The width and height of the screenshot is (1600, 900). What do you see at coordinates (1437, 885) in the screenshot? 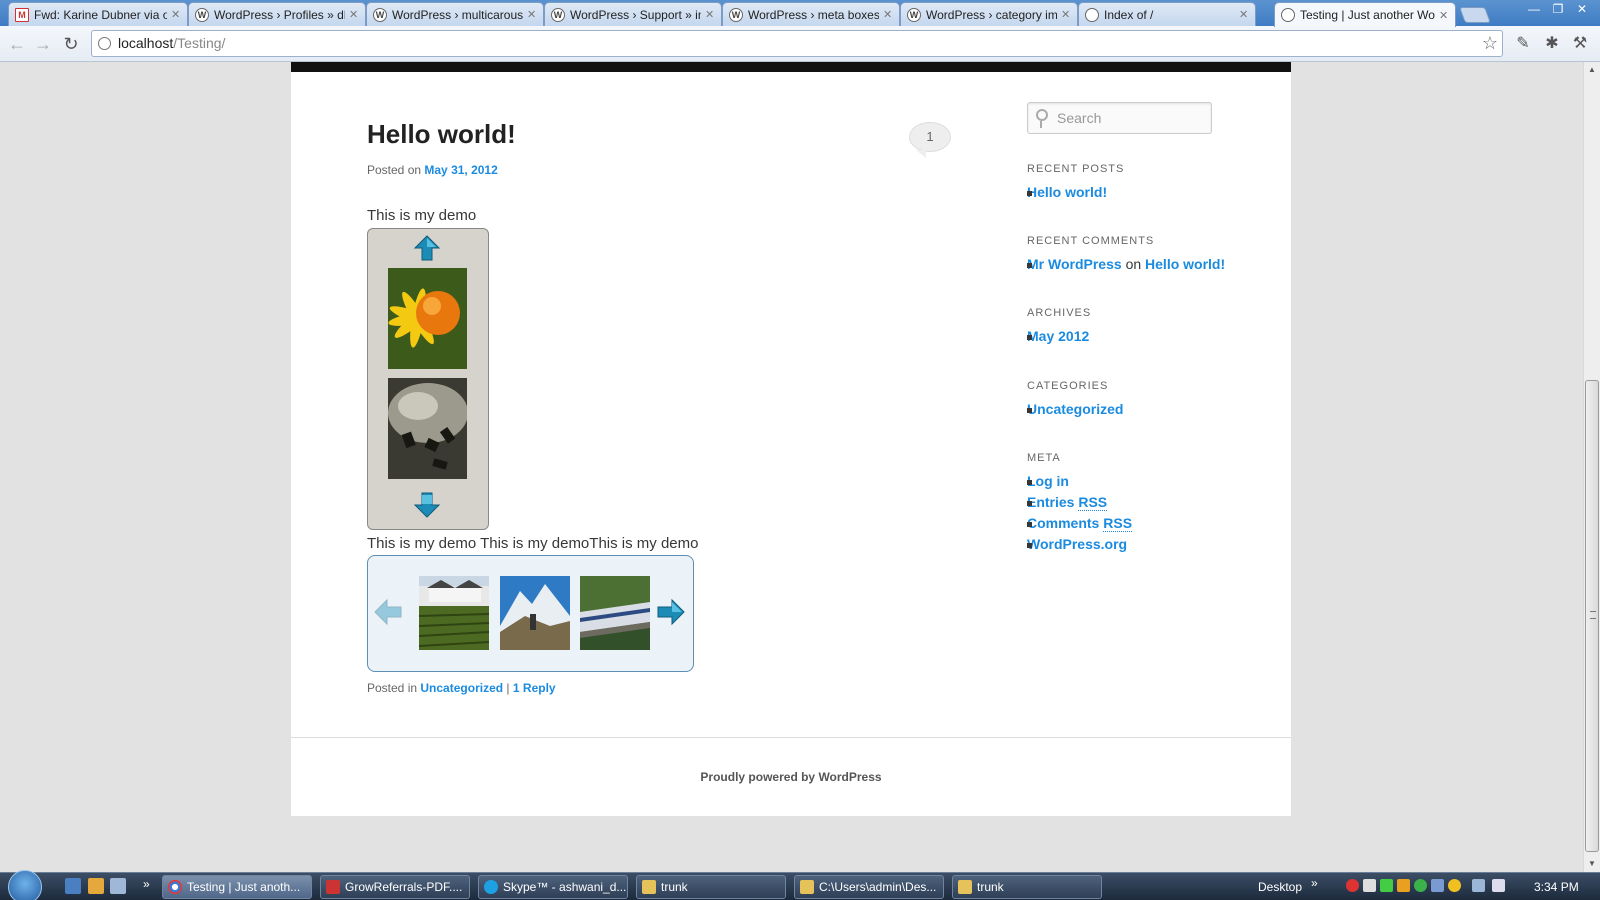
I see `network-icon` at bounding box center [1437, 885].